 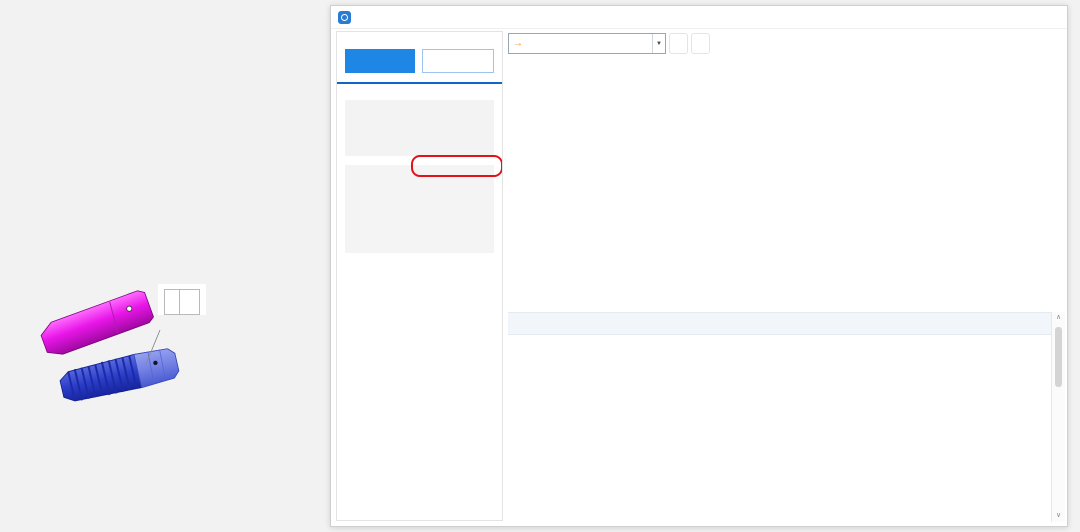 I want to click on minimize-button, so click(x=998, y=17).